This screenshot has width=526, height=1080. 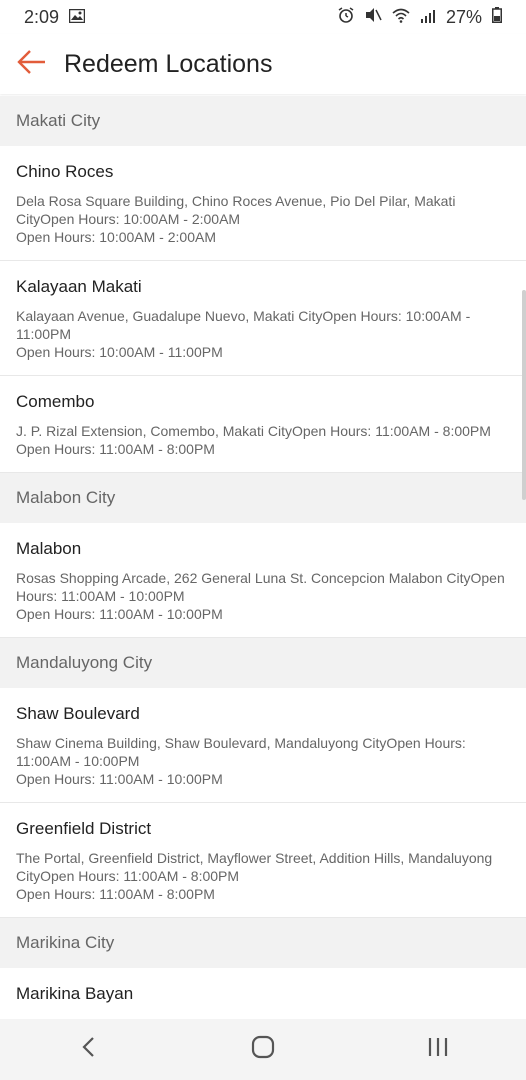 I want to click on back-nav-icon, so click(x=88, y=1049).